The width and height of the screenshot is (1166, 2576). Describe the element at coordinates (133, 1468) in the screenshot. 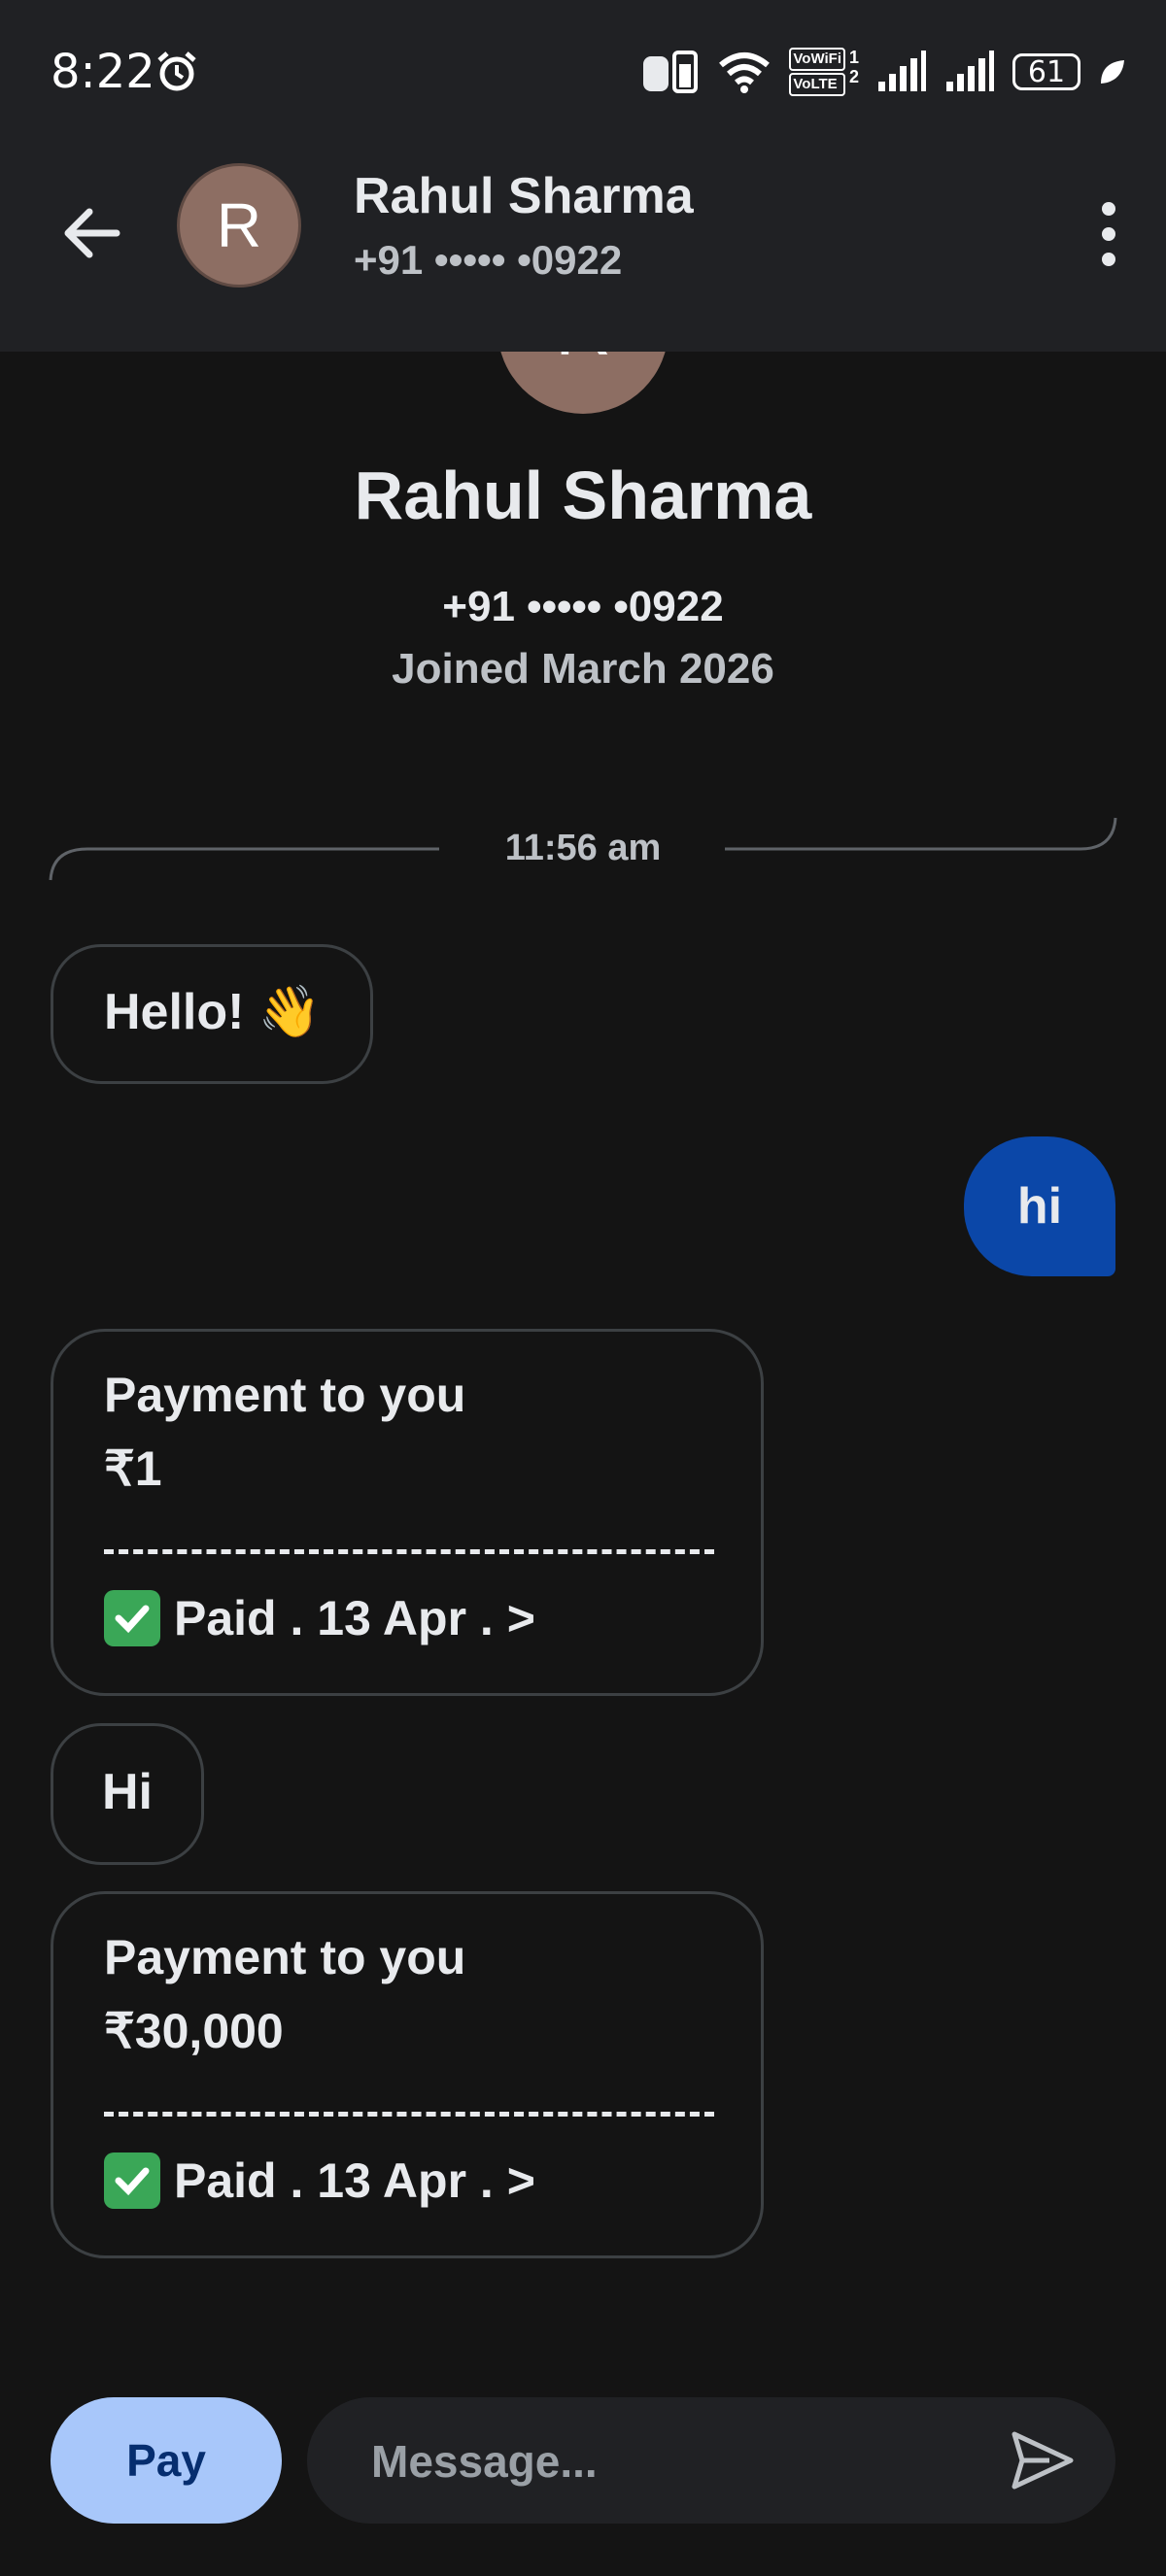

I see `payment-amount: ₹1` at that location.